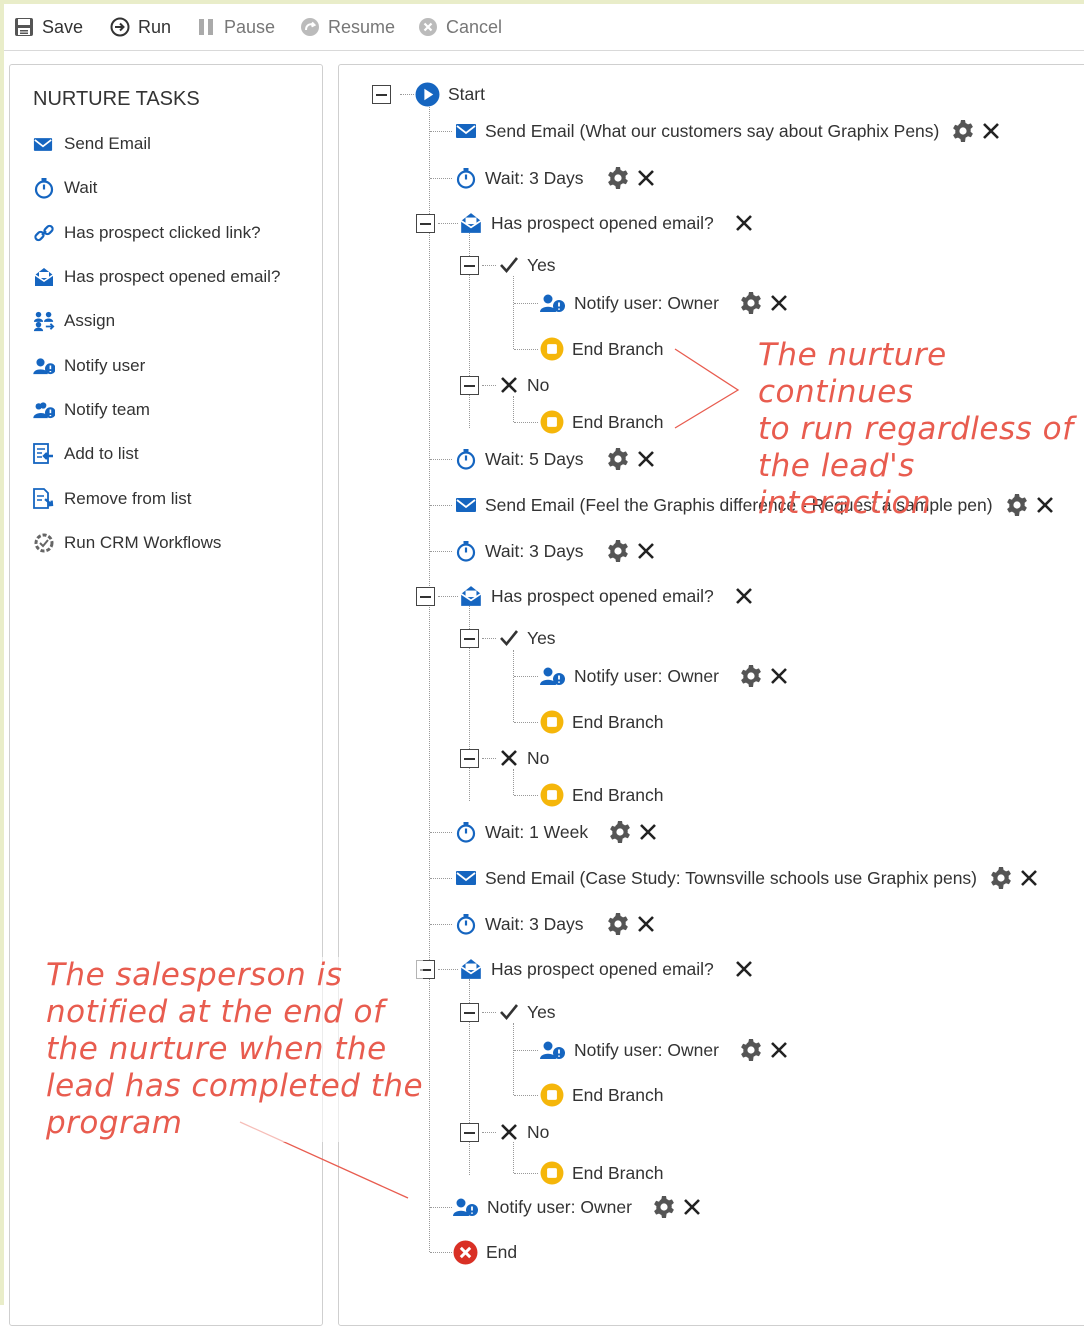  I want to click on annotation-line: lead has completed the, so click(235, 1086).